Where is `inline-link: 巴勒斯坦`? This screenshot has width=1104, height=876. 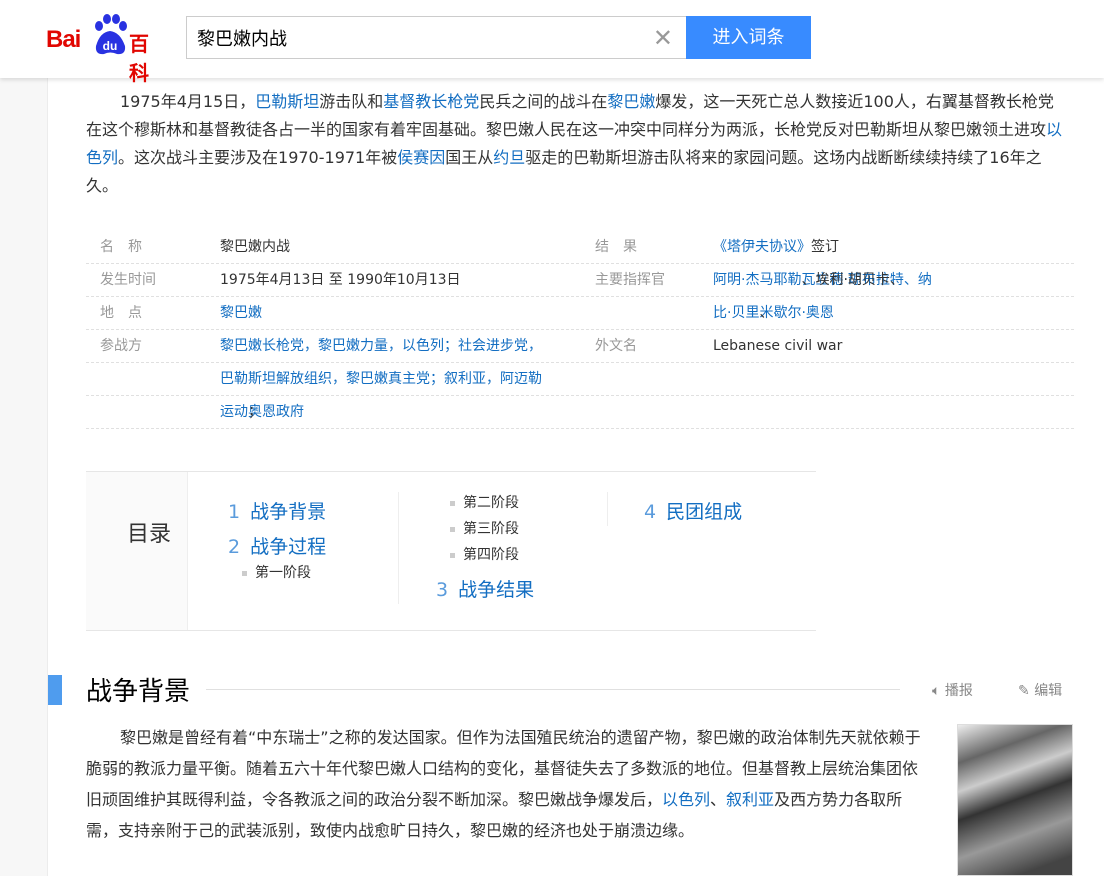
inline-link: 巴勒斯坦 is located at coordinates (287, 101).